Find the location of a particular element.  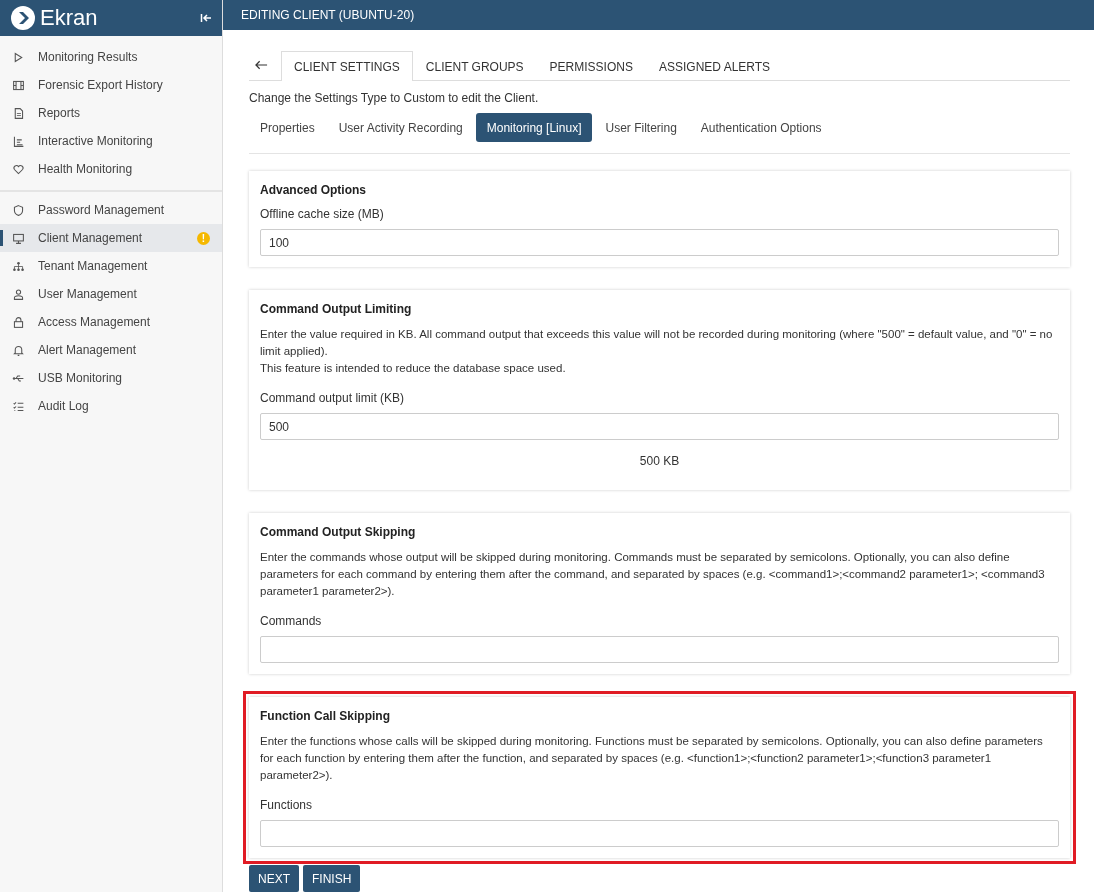

sidebar-item: User Management is located at coordinates (111, 294).